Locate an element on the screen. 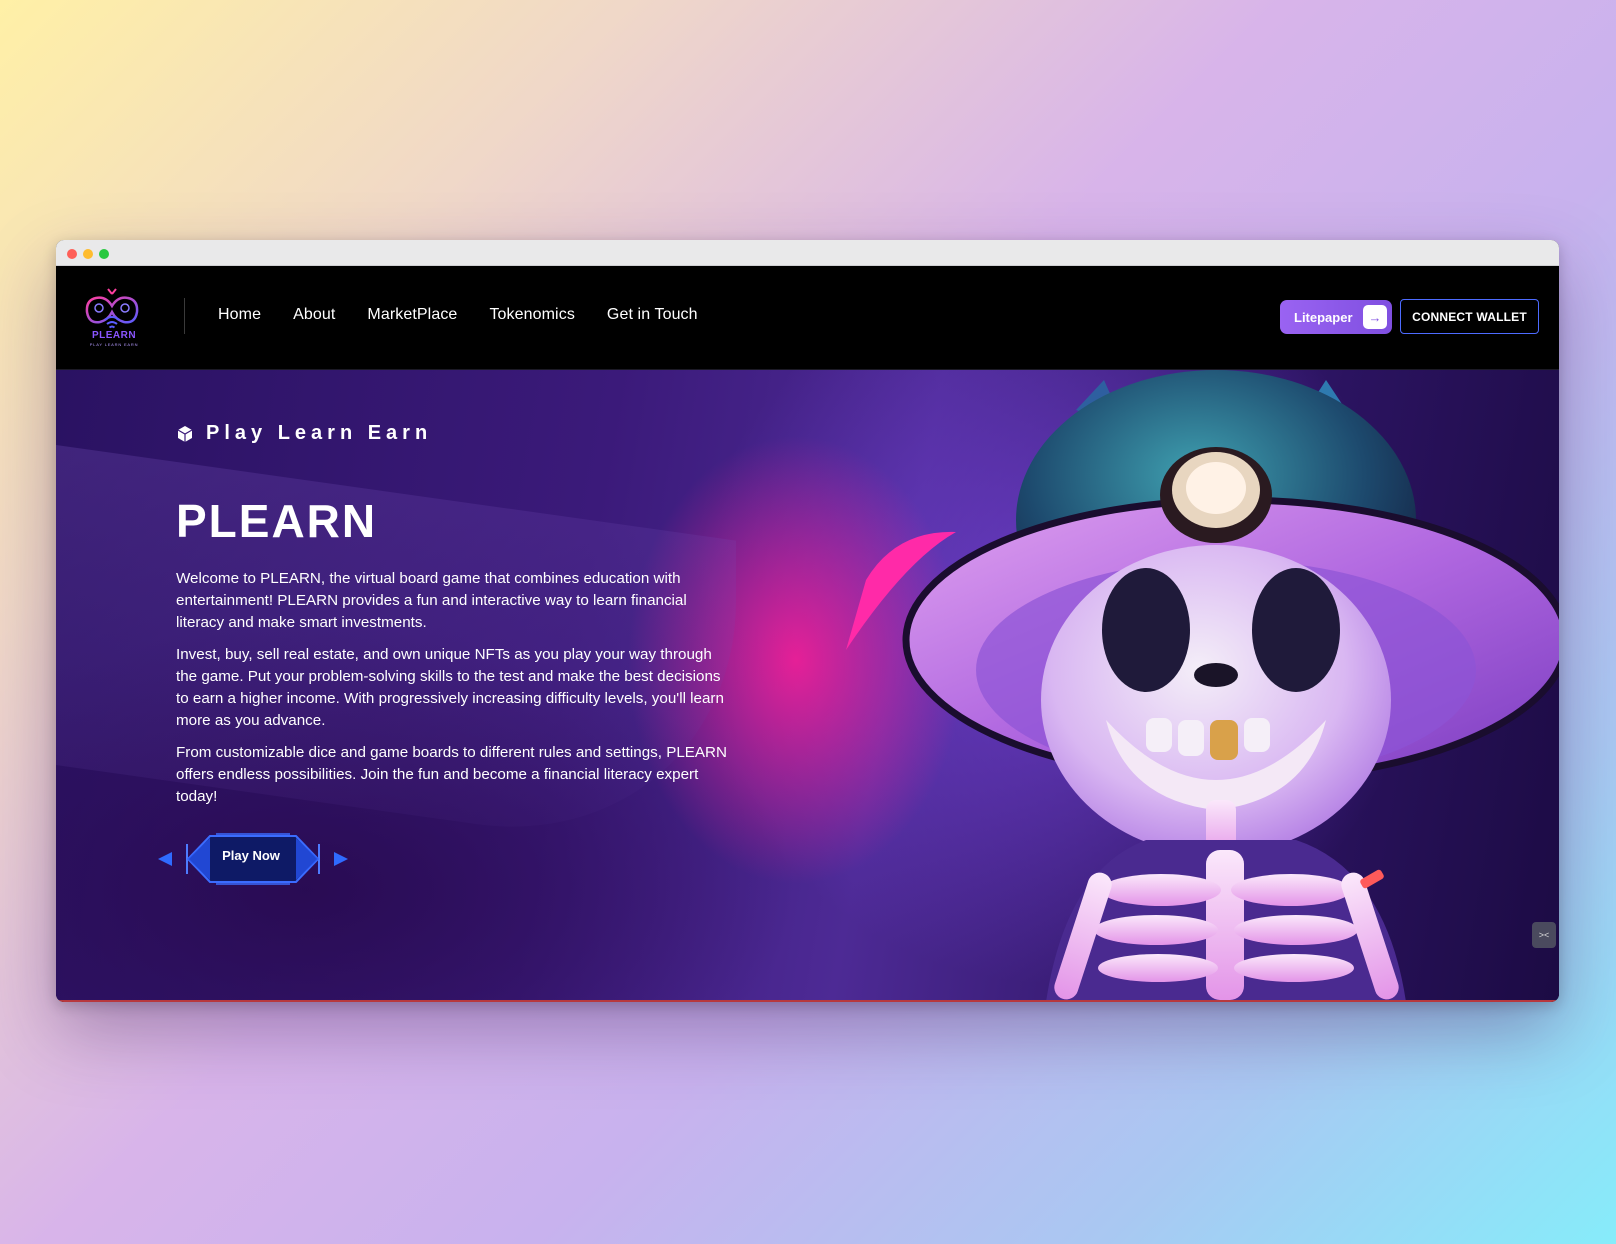 This screenshot has height=1244, width=1616. nav-link-get-in-touch: Get in Touch is located at coordinates (652, 315).